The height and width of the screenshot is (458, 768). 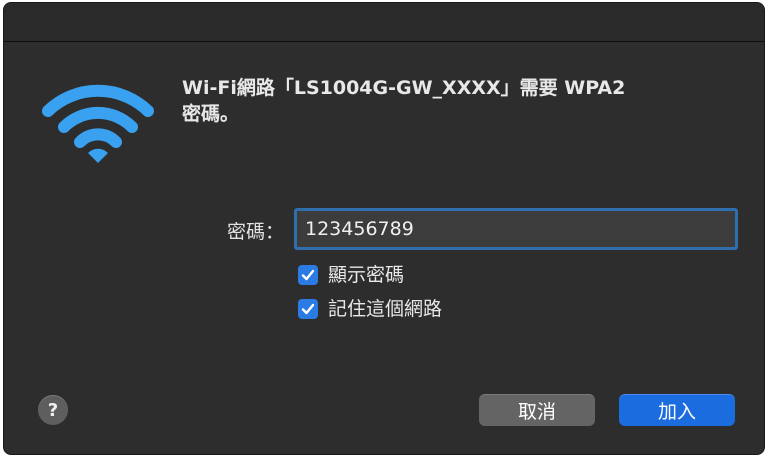 I want to click on show-password-checkbox-row: 顯示密碼, so click(x=351, y=275).